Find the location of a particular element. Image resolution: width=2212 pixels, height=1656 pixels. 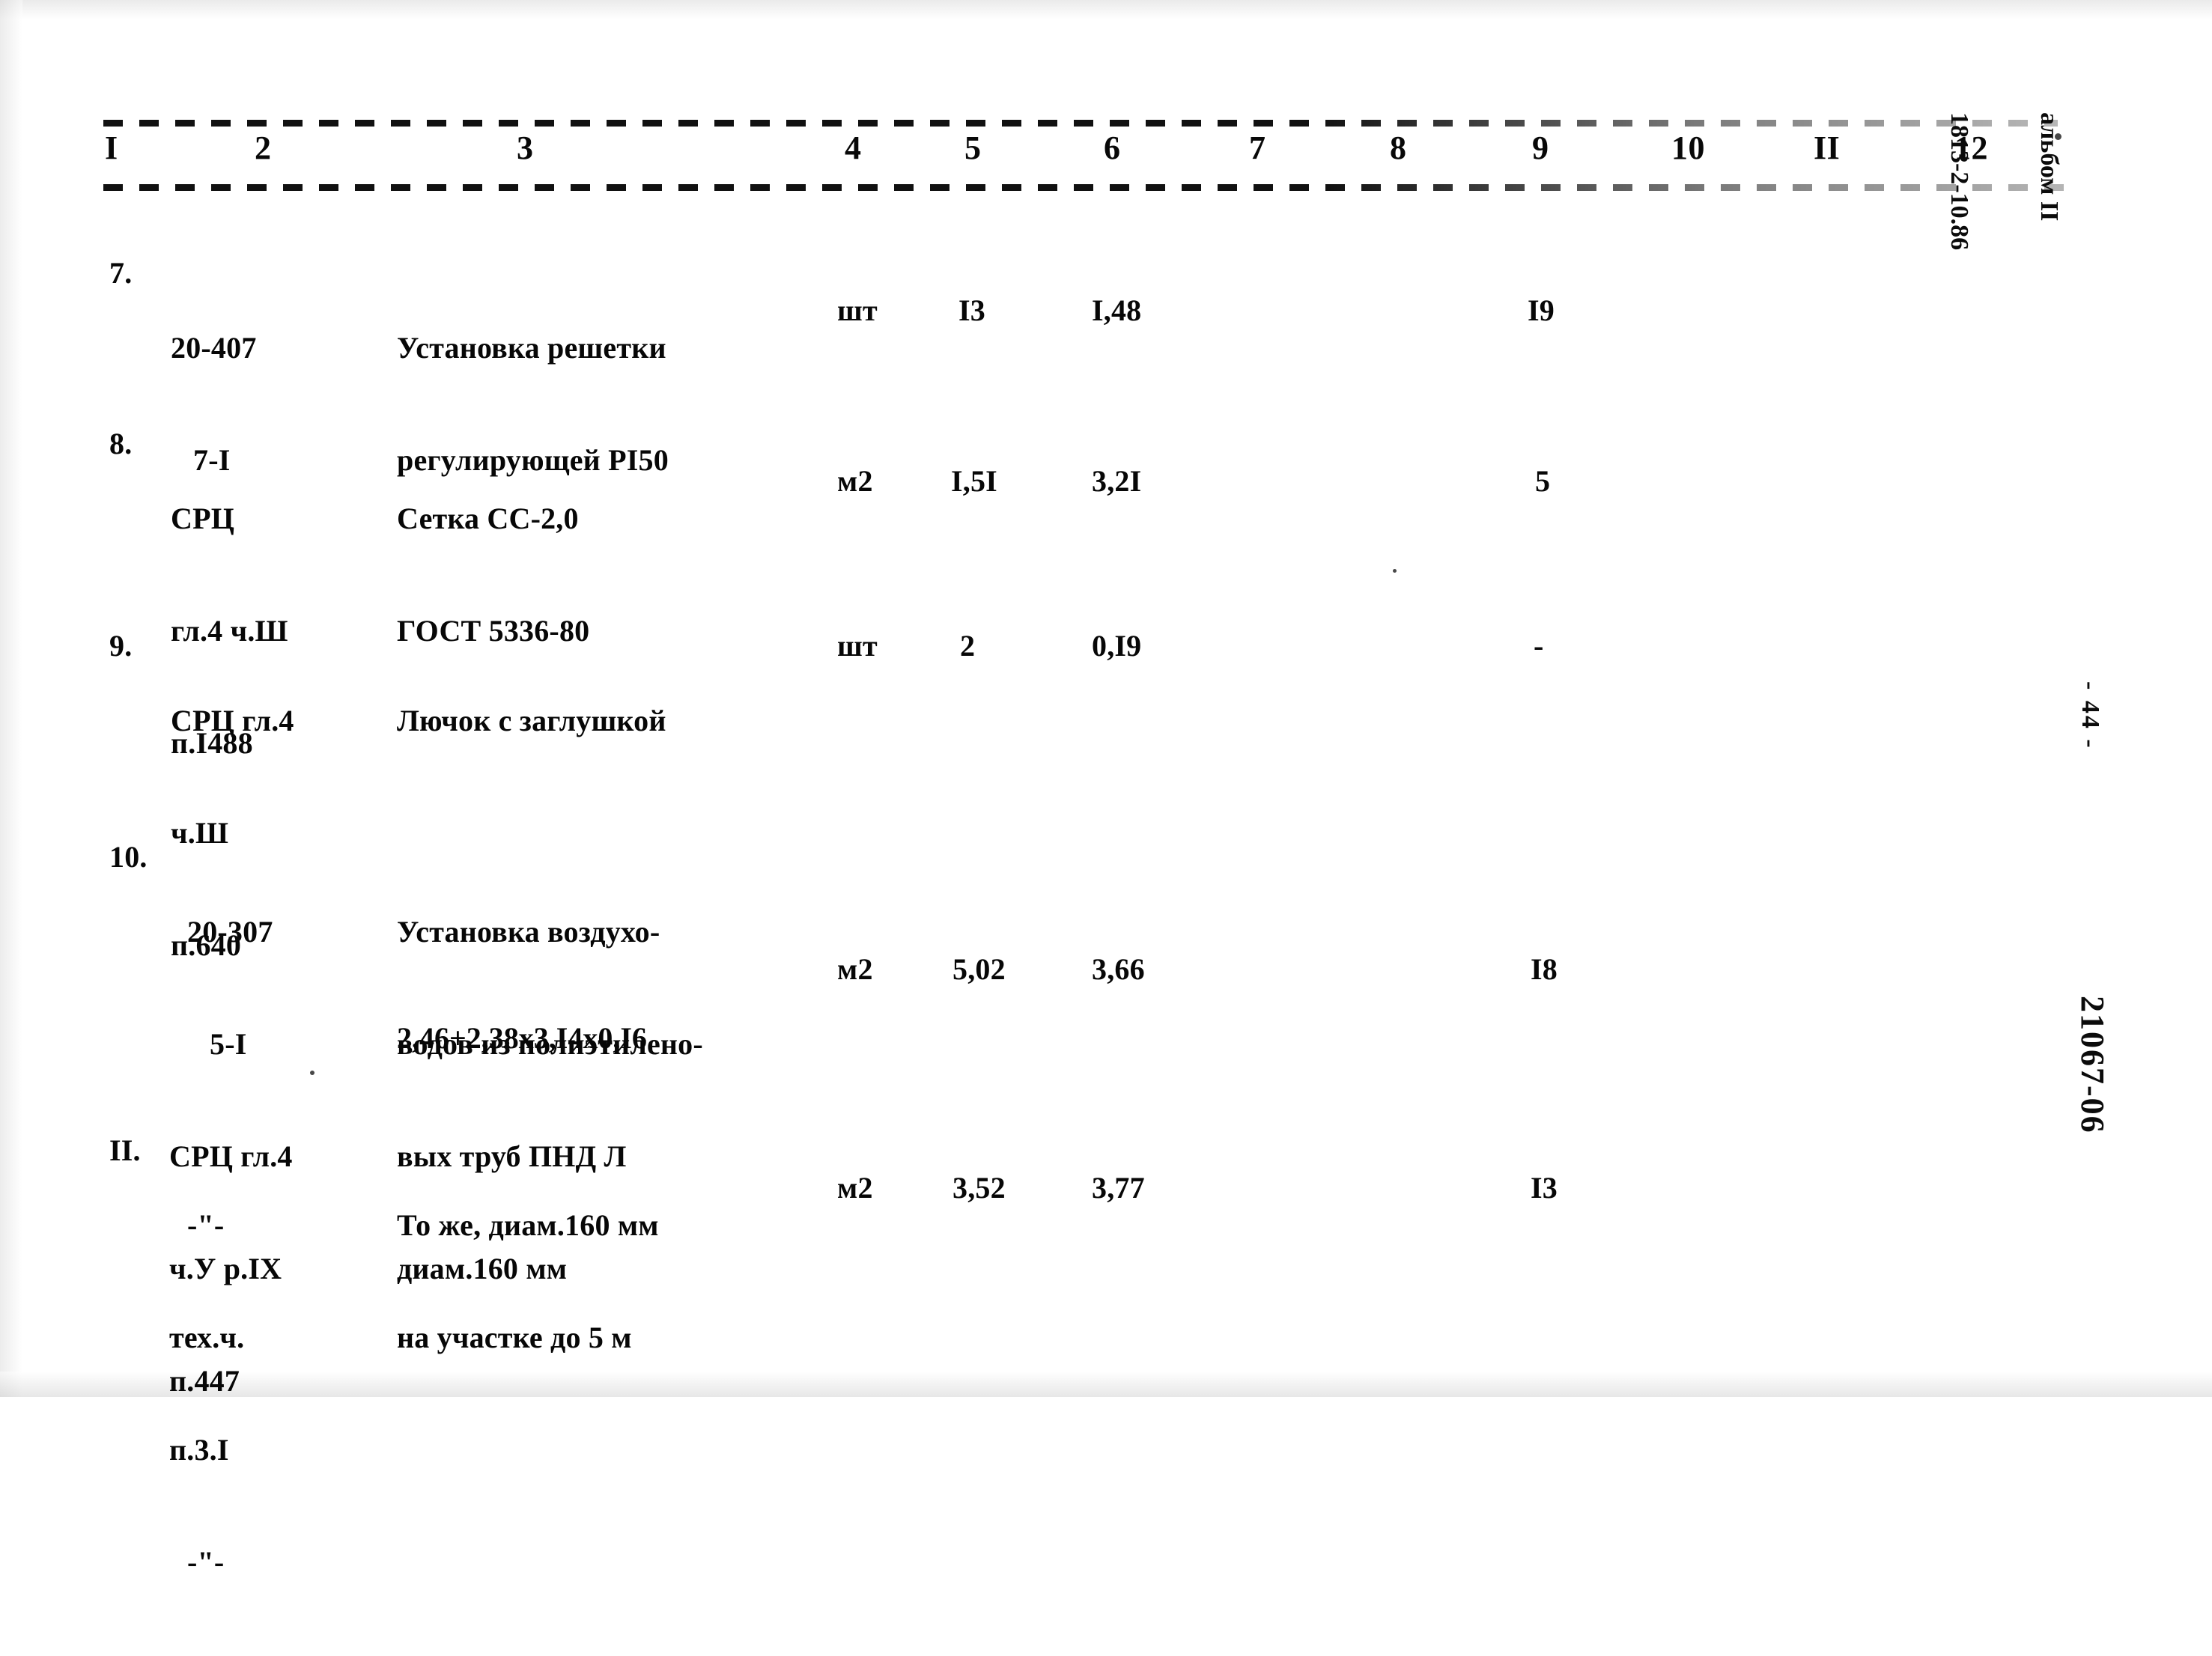

row-code-line: СРЦ гл.4 is located at coordinates (232, 720).